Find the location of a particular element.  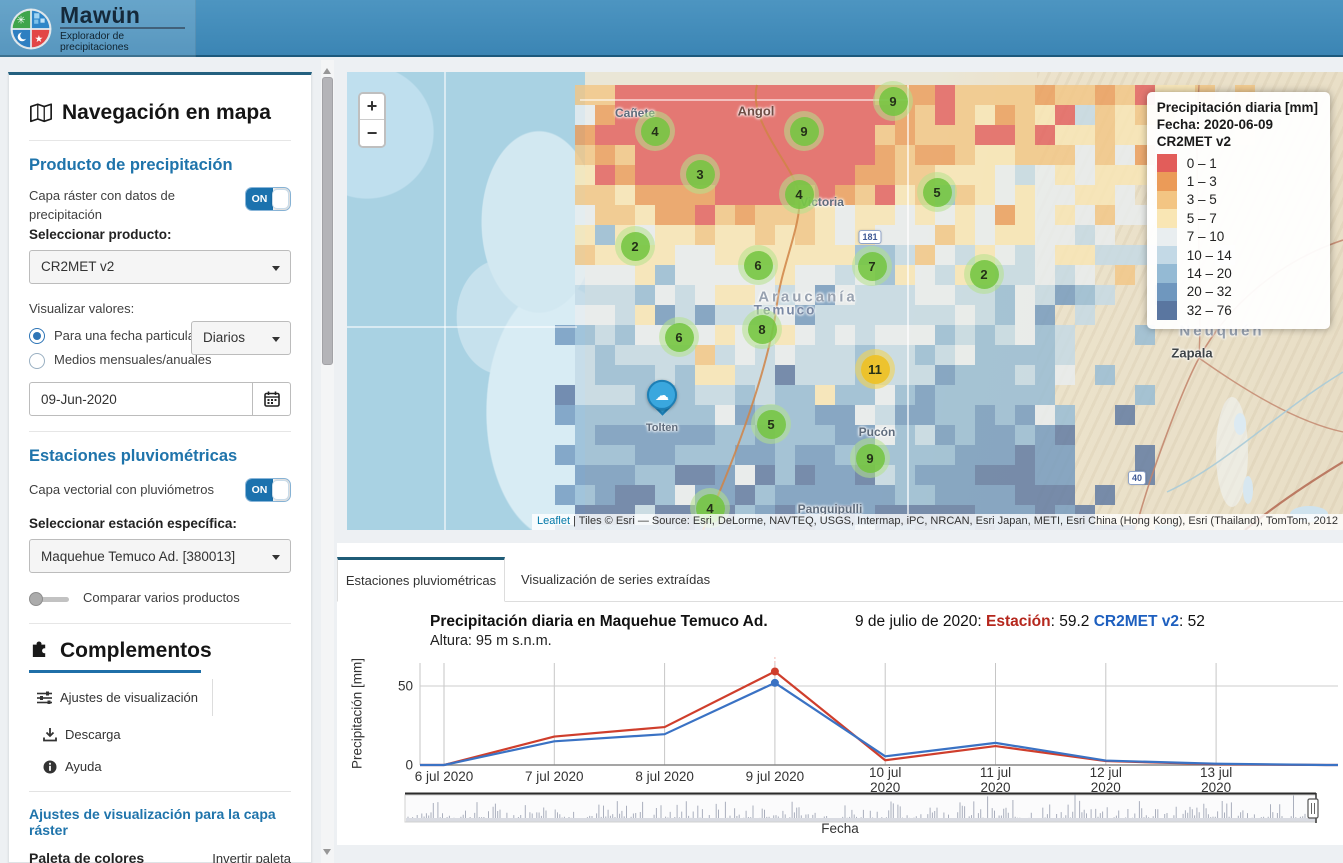

legend-class-row: 14 – 20 is located at coordinates (1237, 273).